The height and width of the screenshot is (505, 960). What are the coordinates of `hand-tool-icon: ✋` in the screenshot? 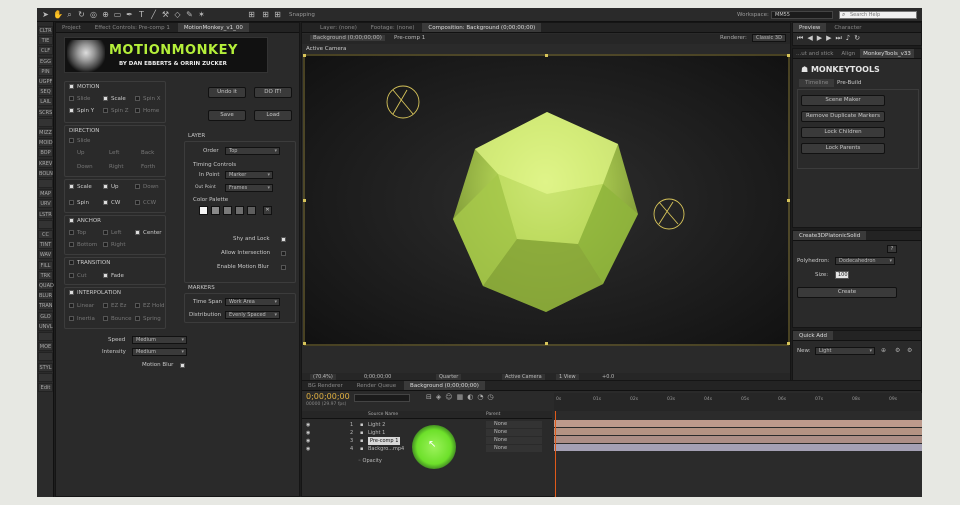 It's located at (58, 14).